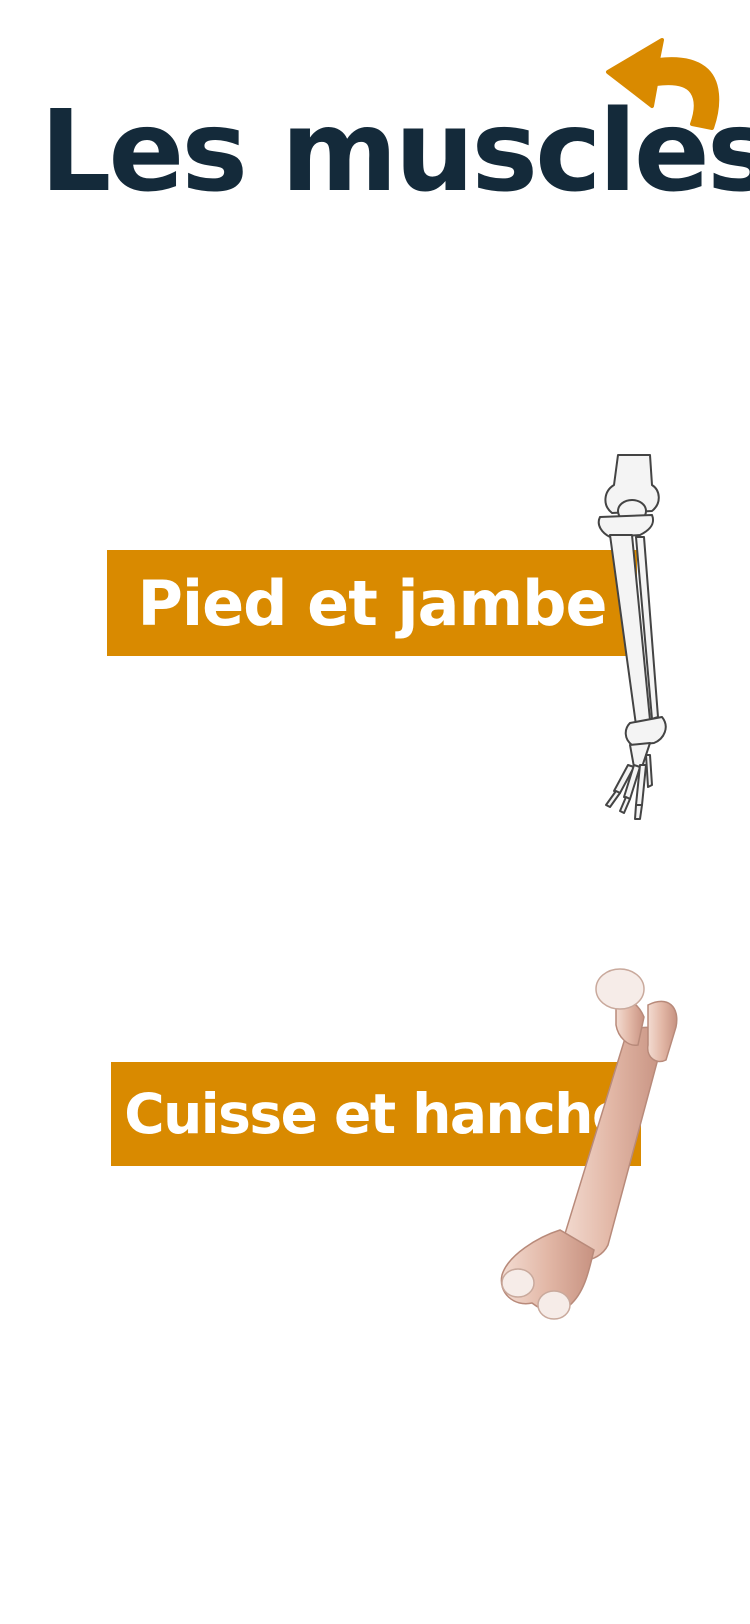 This screenshot has width=750, height=1624. Describe the element at coordinates (647, 637) in the screenshot. I see `leg-skeleton-icon` at that location.